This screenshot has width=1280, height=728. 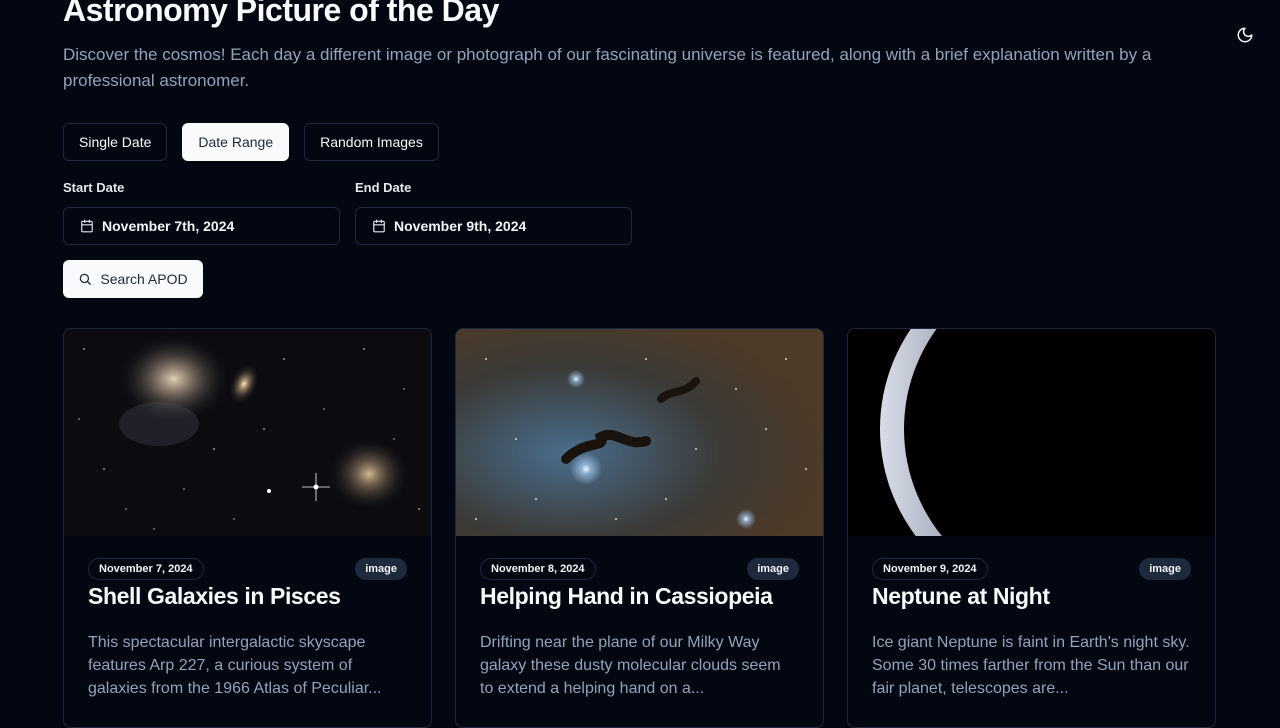 What do you see at coordinates (930, 569) in the screenshot?
I see `date-badge: November 9, 2024` at bounding box center [930, 569].